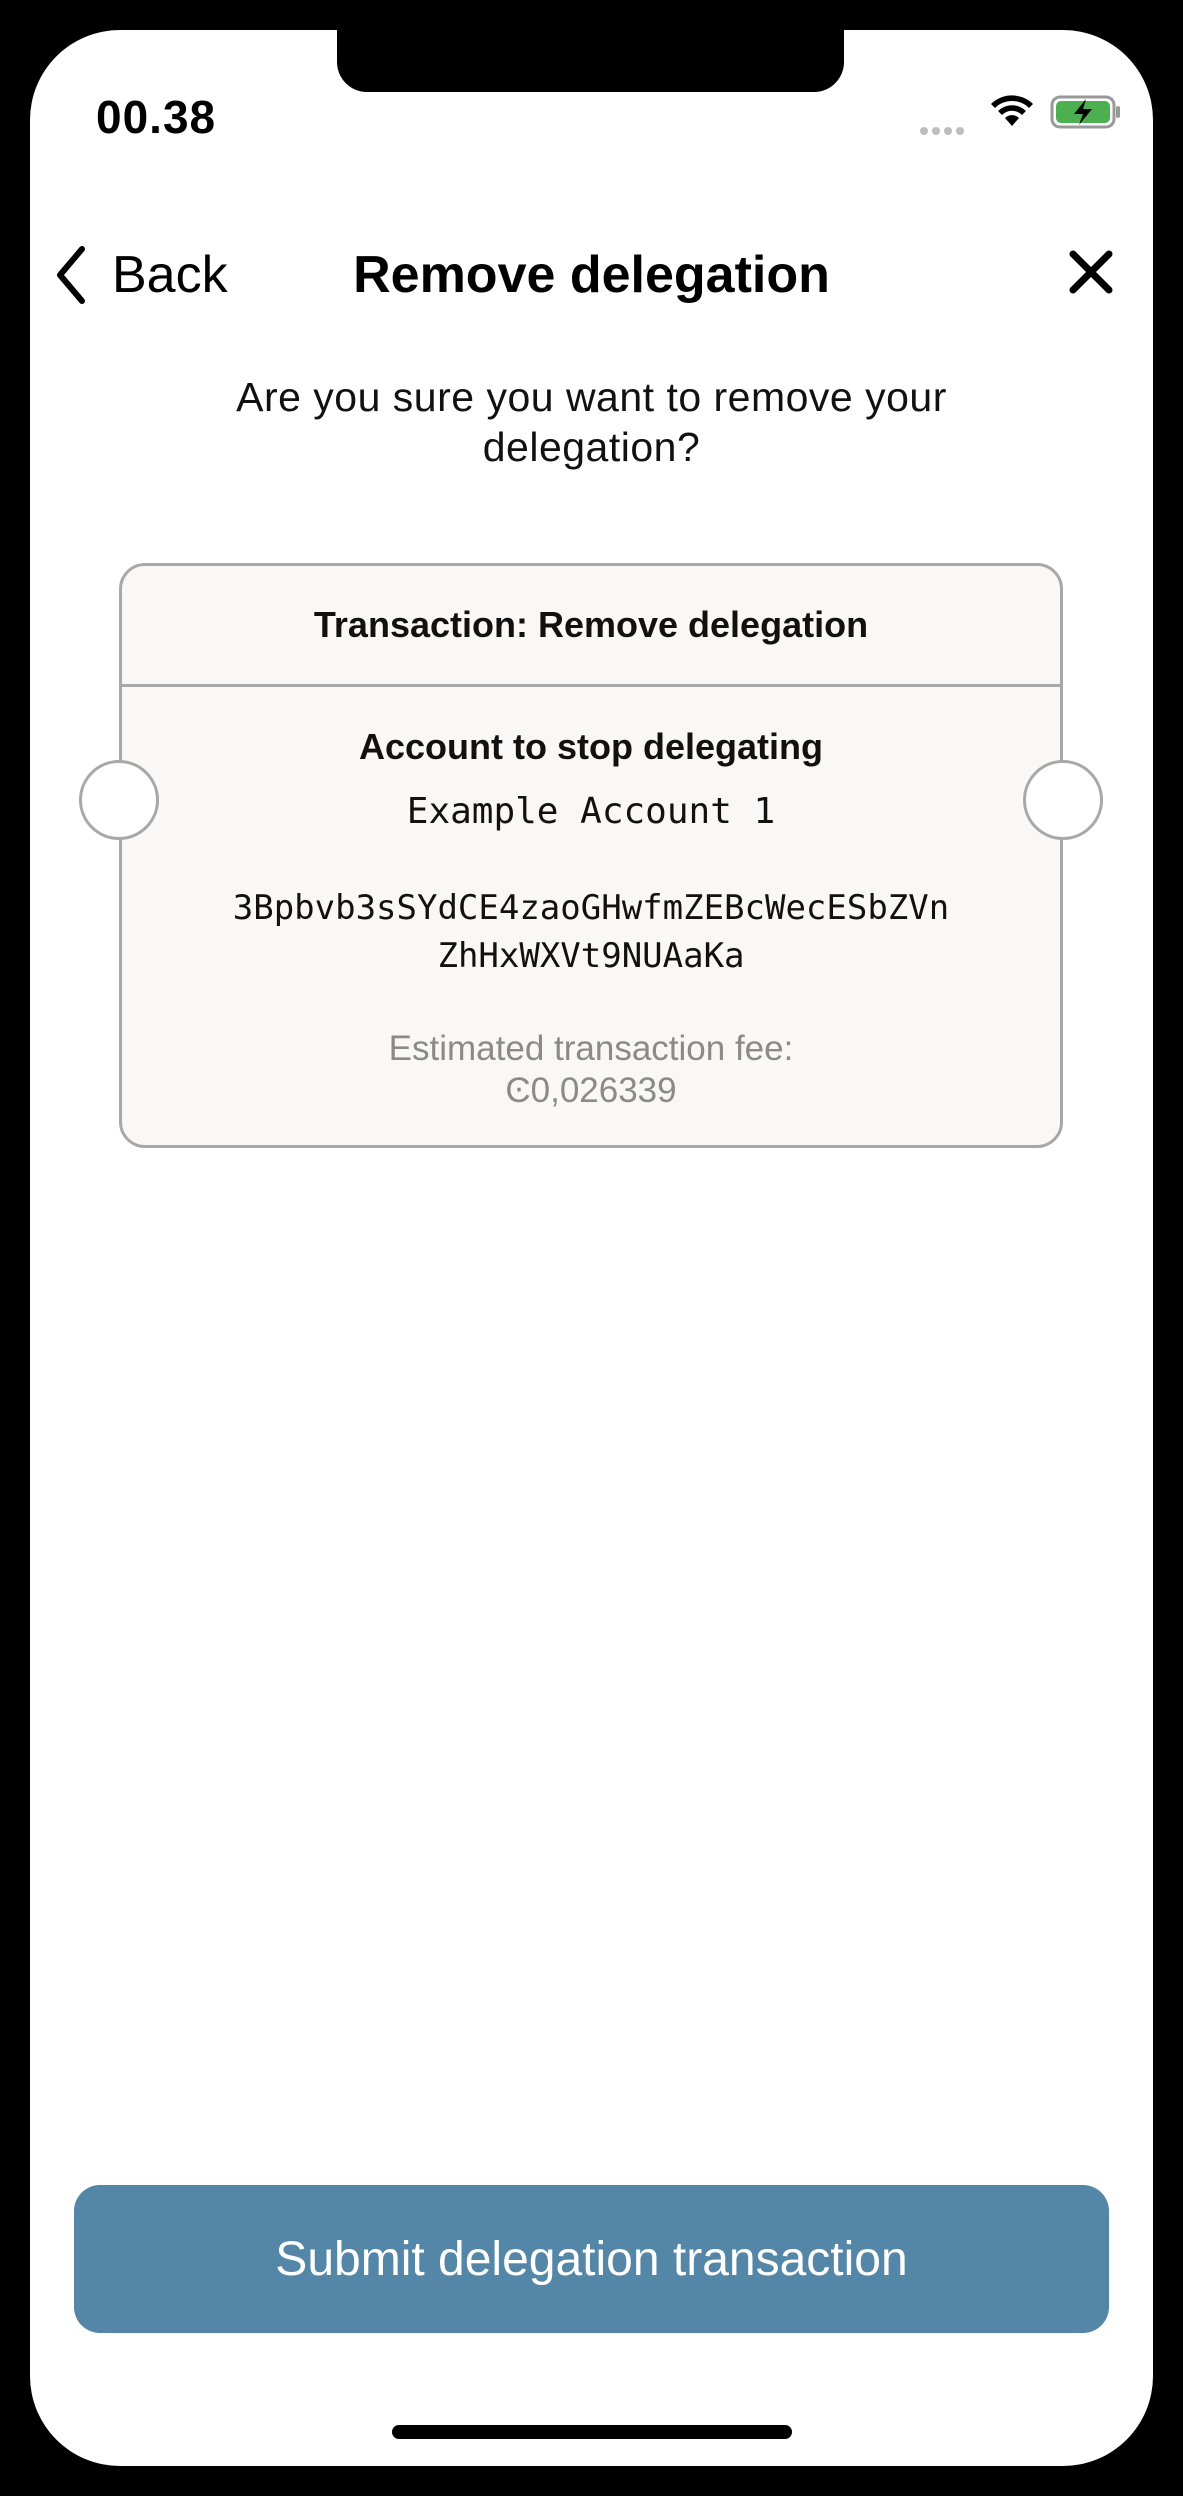  I want to click on account-address-line-2: ZhHxWXVt9NUAaKa, so click(591, 956).